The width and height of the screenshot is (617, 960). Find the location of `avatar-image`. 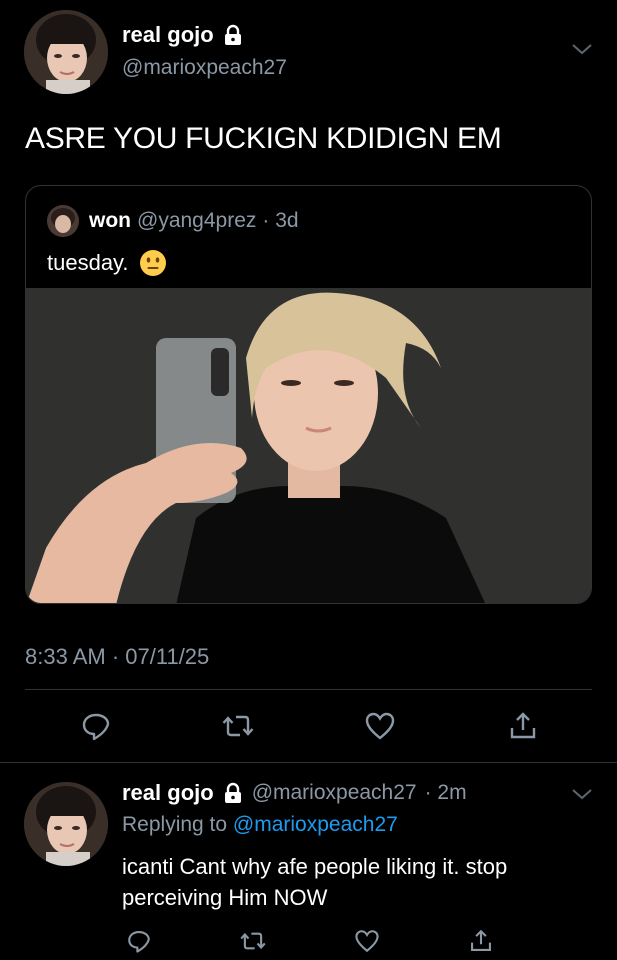

avatar-image is located at coordinates (66, 52).